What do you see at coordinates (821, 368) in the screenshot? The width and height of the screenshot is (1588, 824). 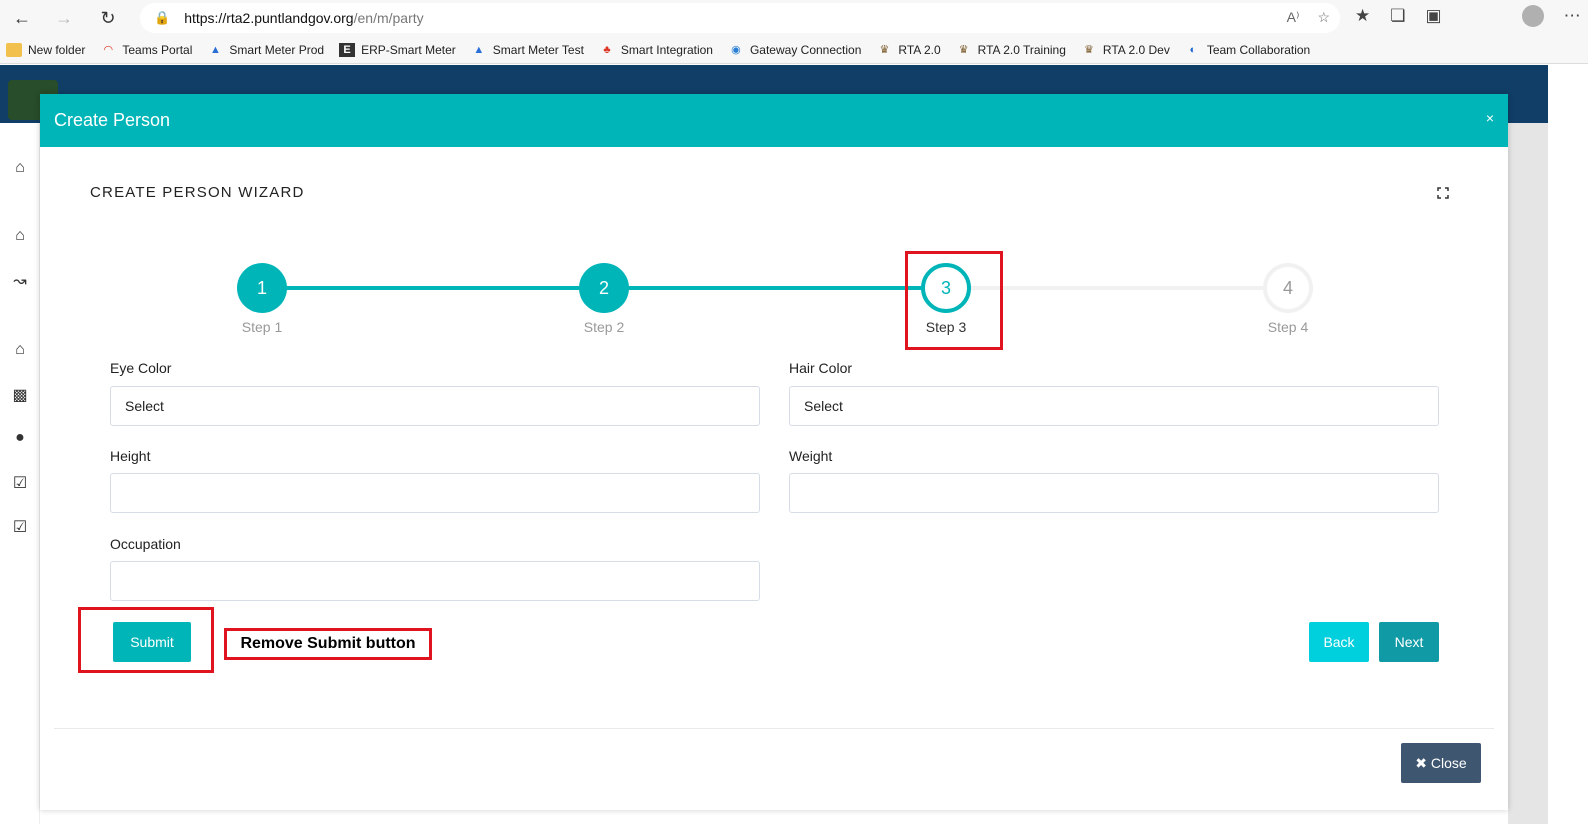 I see `hair-color-label: Hair Color` at bounding box center [821, 368].